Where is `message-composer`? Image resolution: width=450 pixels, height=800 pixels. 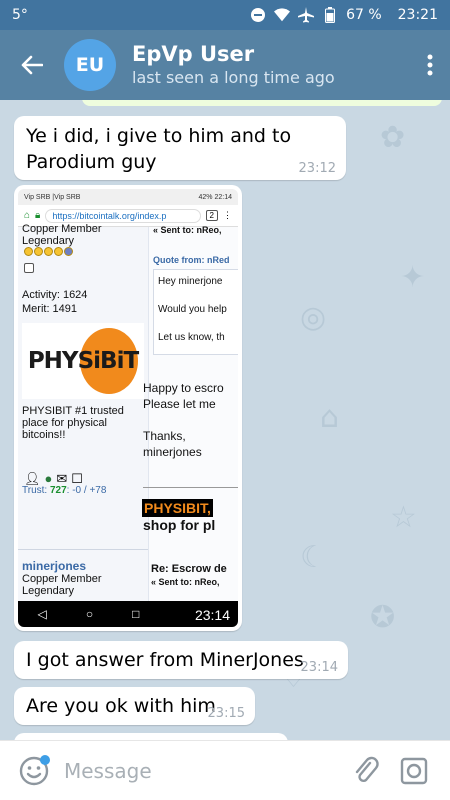 message-composer is located at coordinates (225, 770).